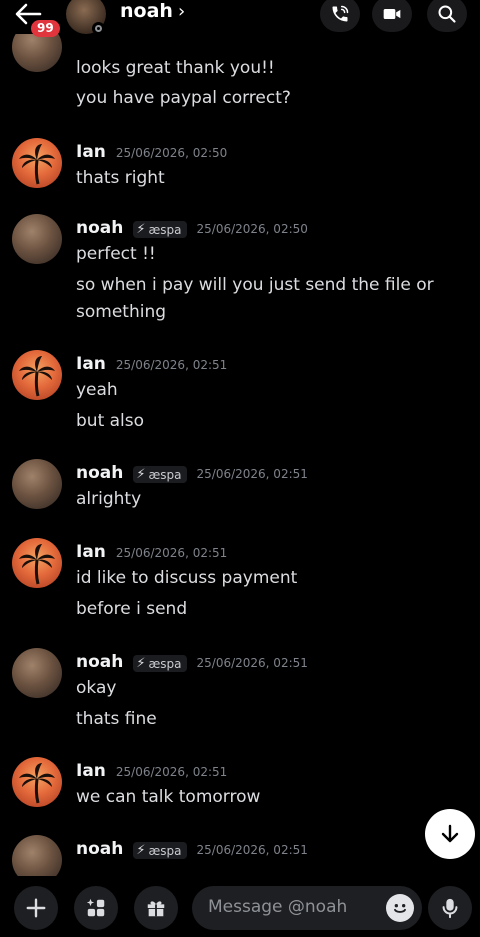 This screenshot has width=480, height=937. Describe the element at coordinates (132, 609) in the screenshot. I see `message-text: before i send` at that location.